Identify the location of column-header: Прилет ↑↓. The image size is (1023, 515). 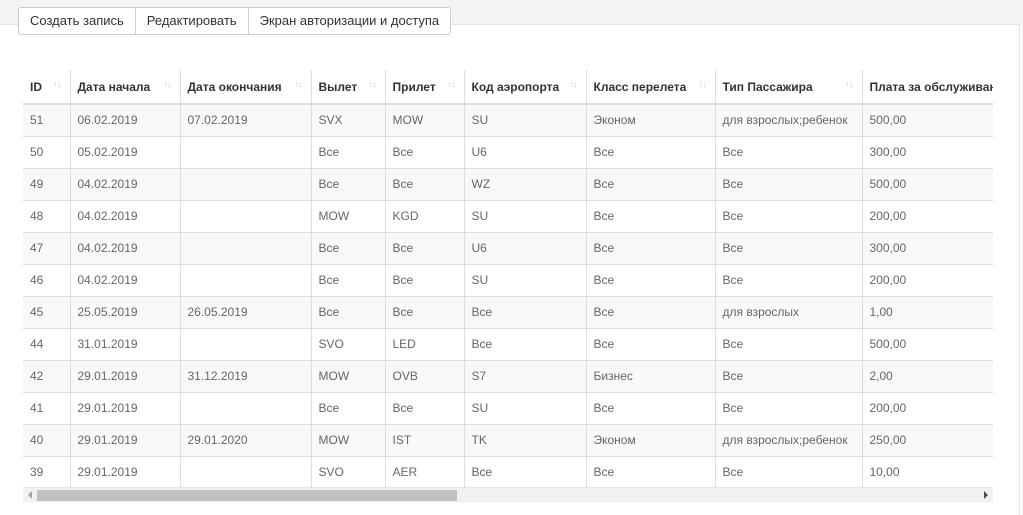
(424, 87).